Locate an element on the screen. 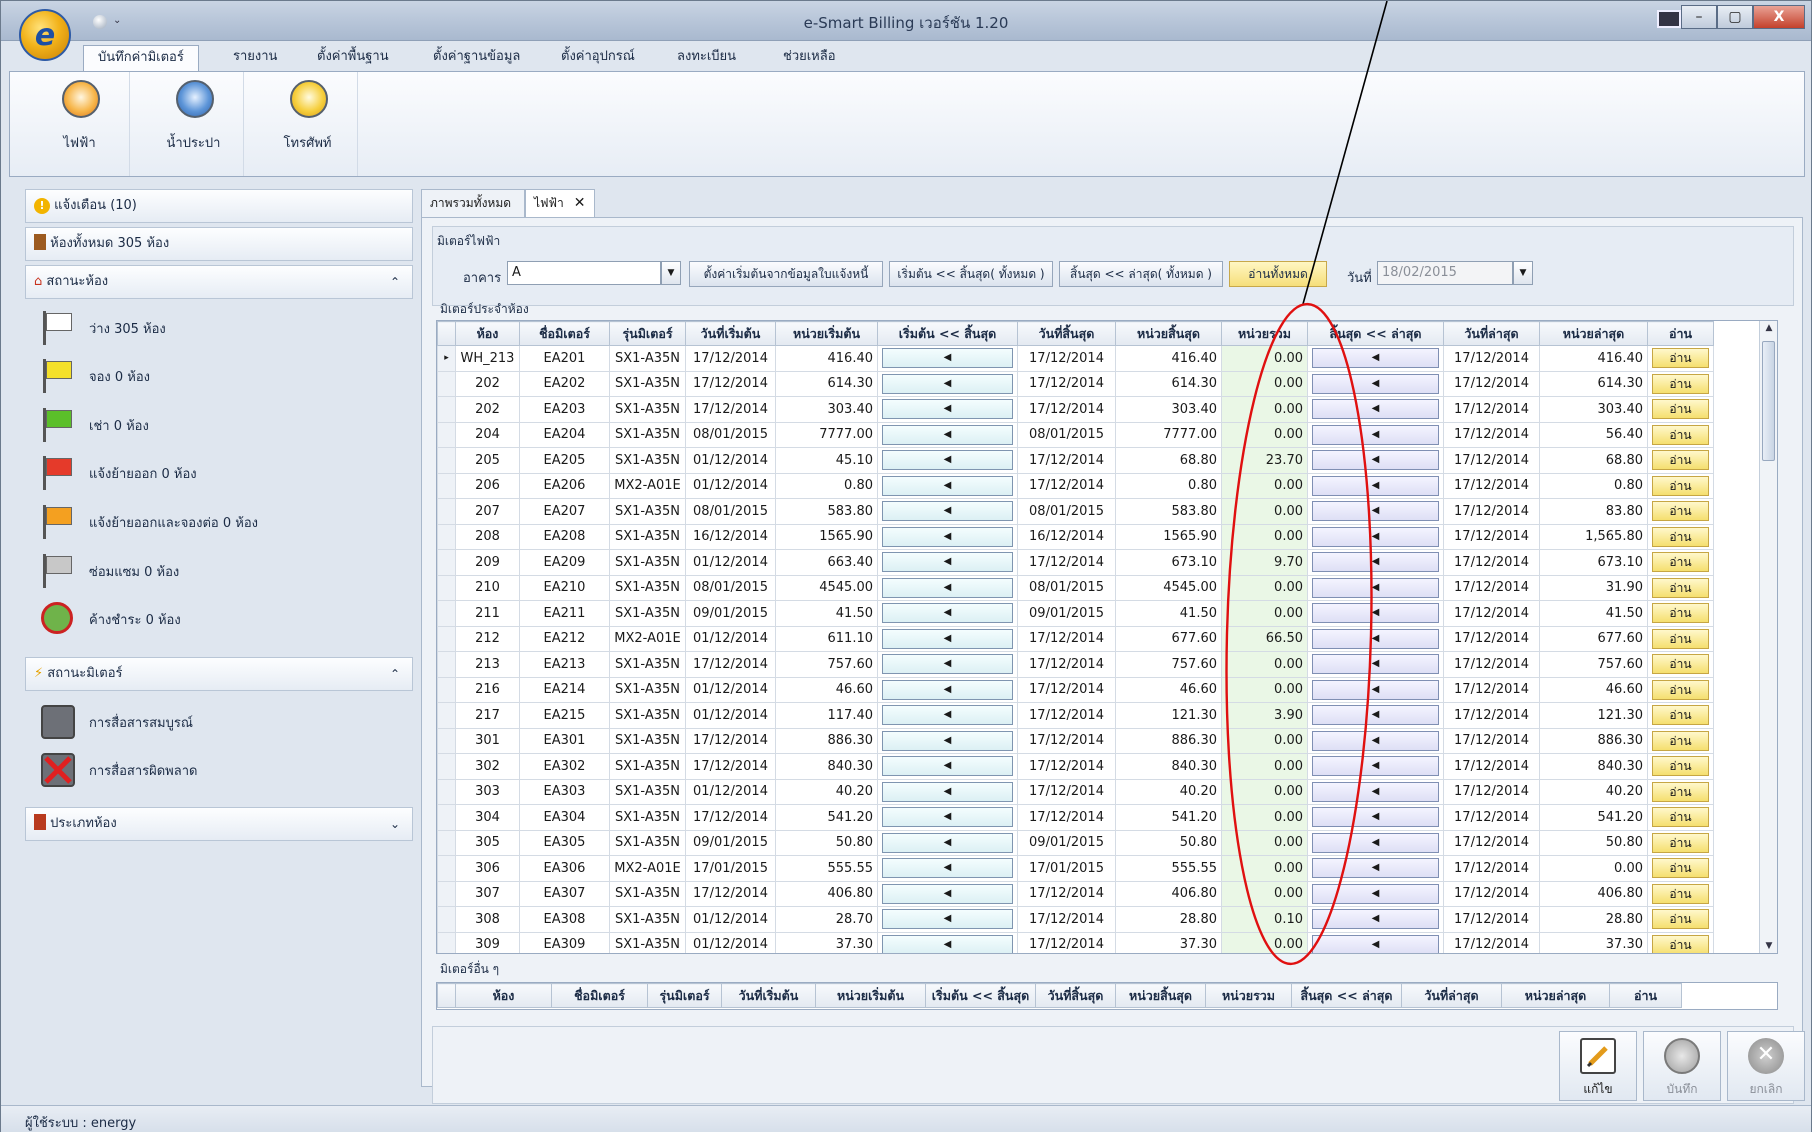 The image size is (1812, 1132). room-status-overdue: ค้างชำระ 0 ห้อง is located at coordinates (220, 618).